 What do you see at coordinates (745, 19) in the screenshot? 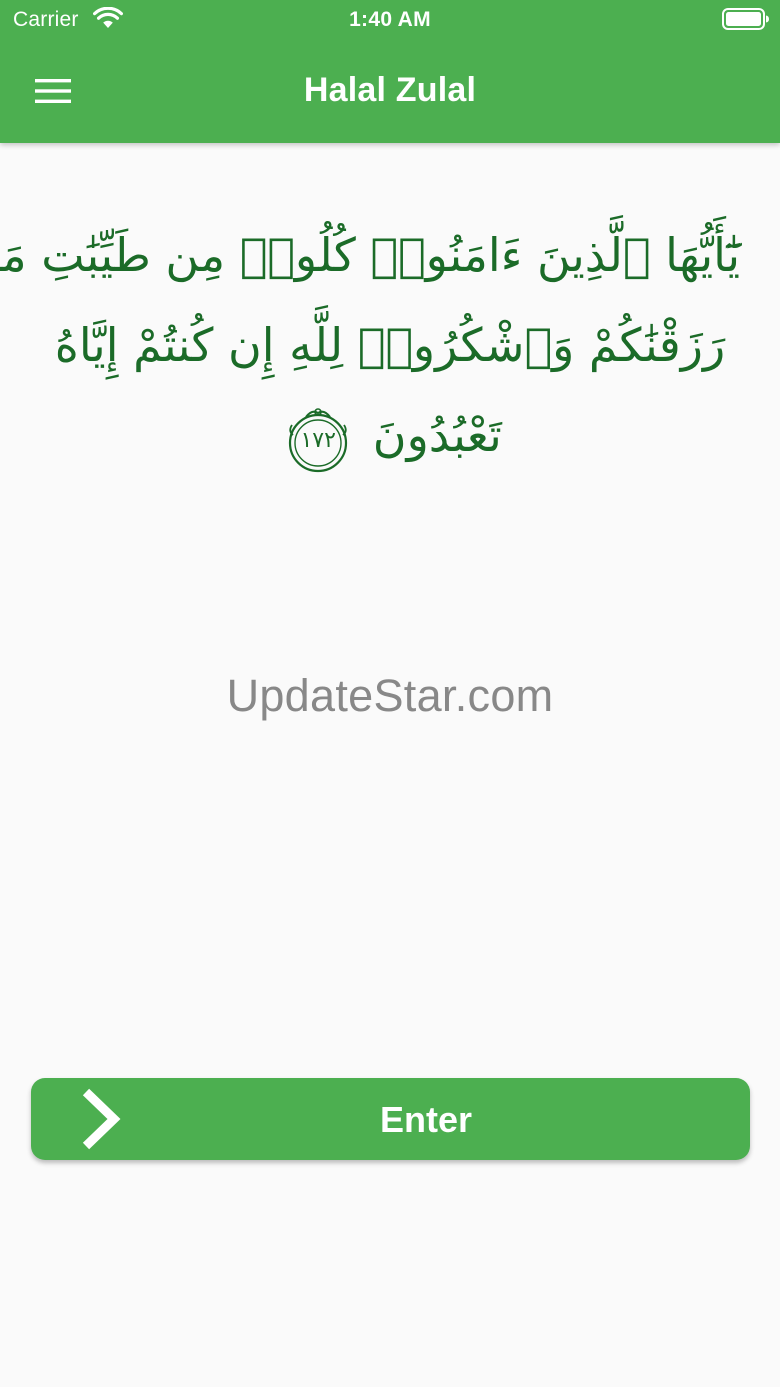
I see `battery-full-icon` at bounding box center [745, 19].